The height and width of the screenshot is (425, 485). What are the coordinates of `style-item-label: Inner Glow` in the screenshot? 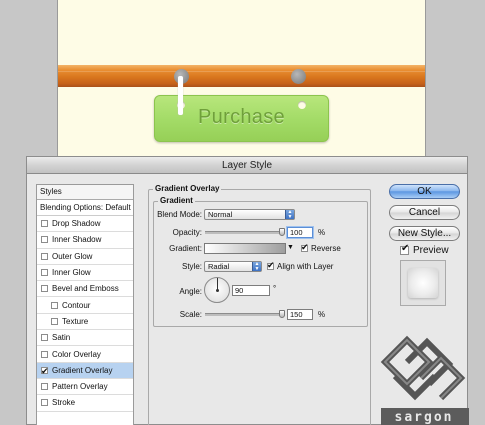 It's located at (71, 273).